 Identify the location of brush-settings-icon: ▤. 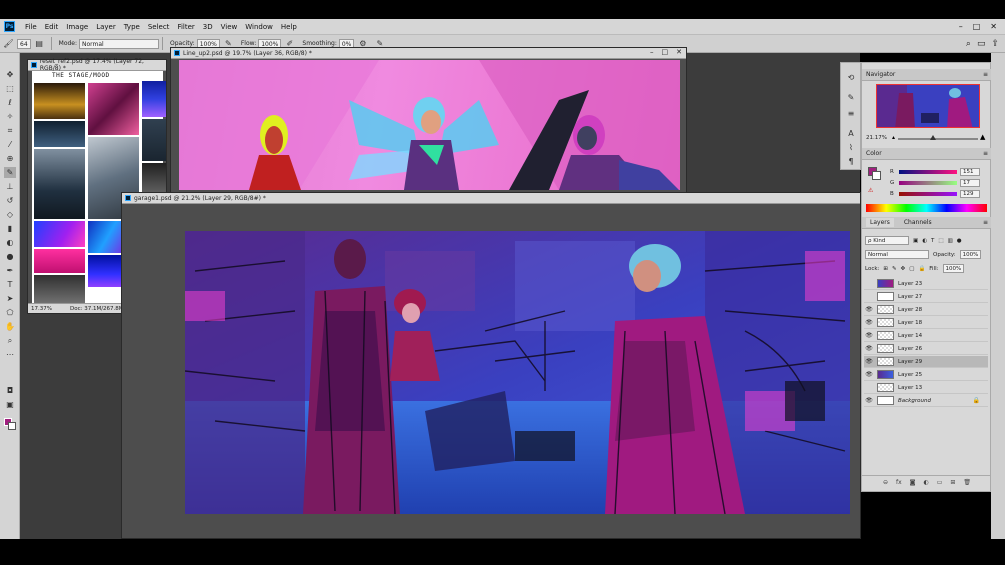
(39, 43).